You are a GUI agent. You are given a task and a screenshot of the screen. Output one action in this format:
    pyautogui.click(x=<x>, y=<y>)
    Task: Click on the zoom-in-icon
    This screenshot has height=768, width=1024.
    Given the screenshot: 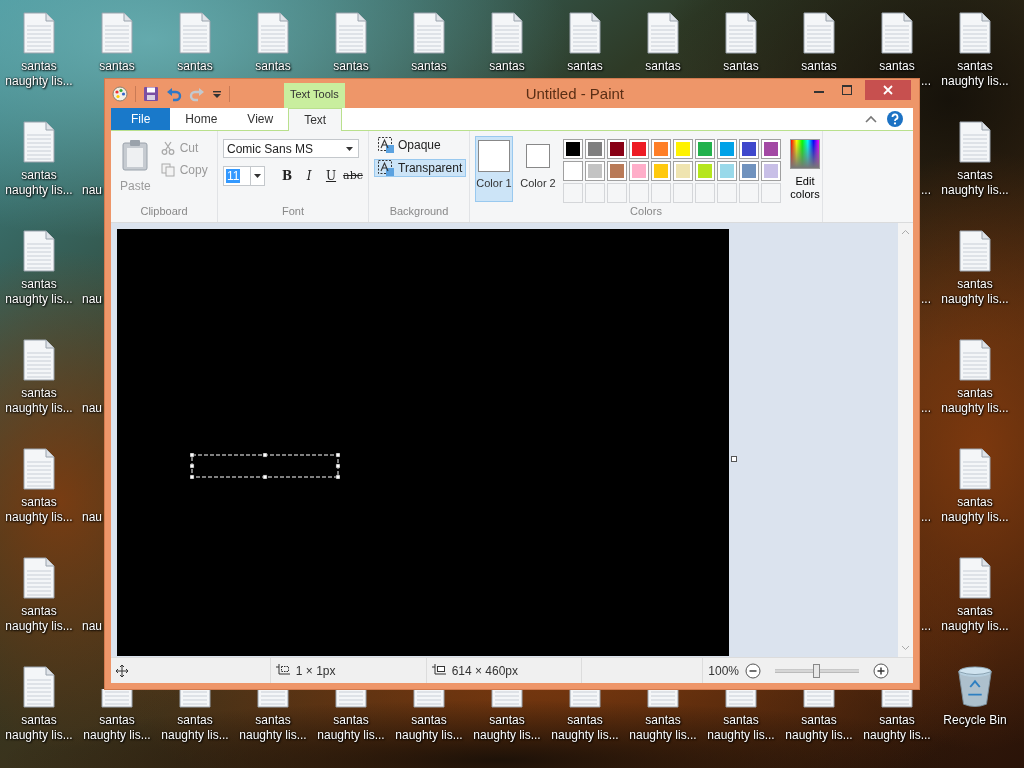 What is the action you would take?
    pyautogui.click(x=881, y=670)
    